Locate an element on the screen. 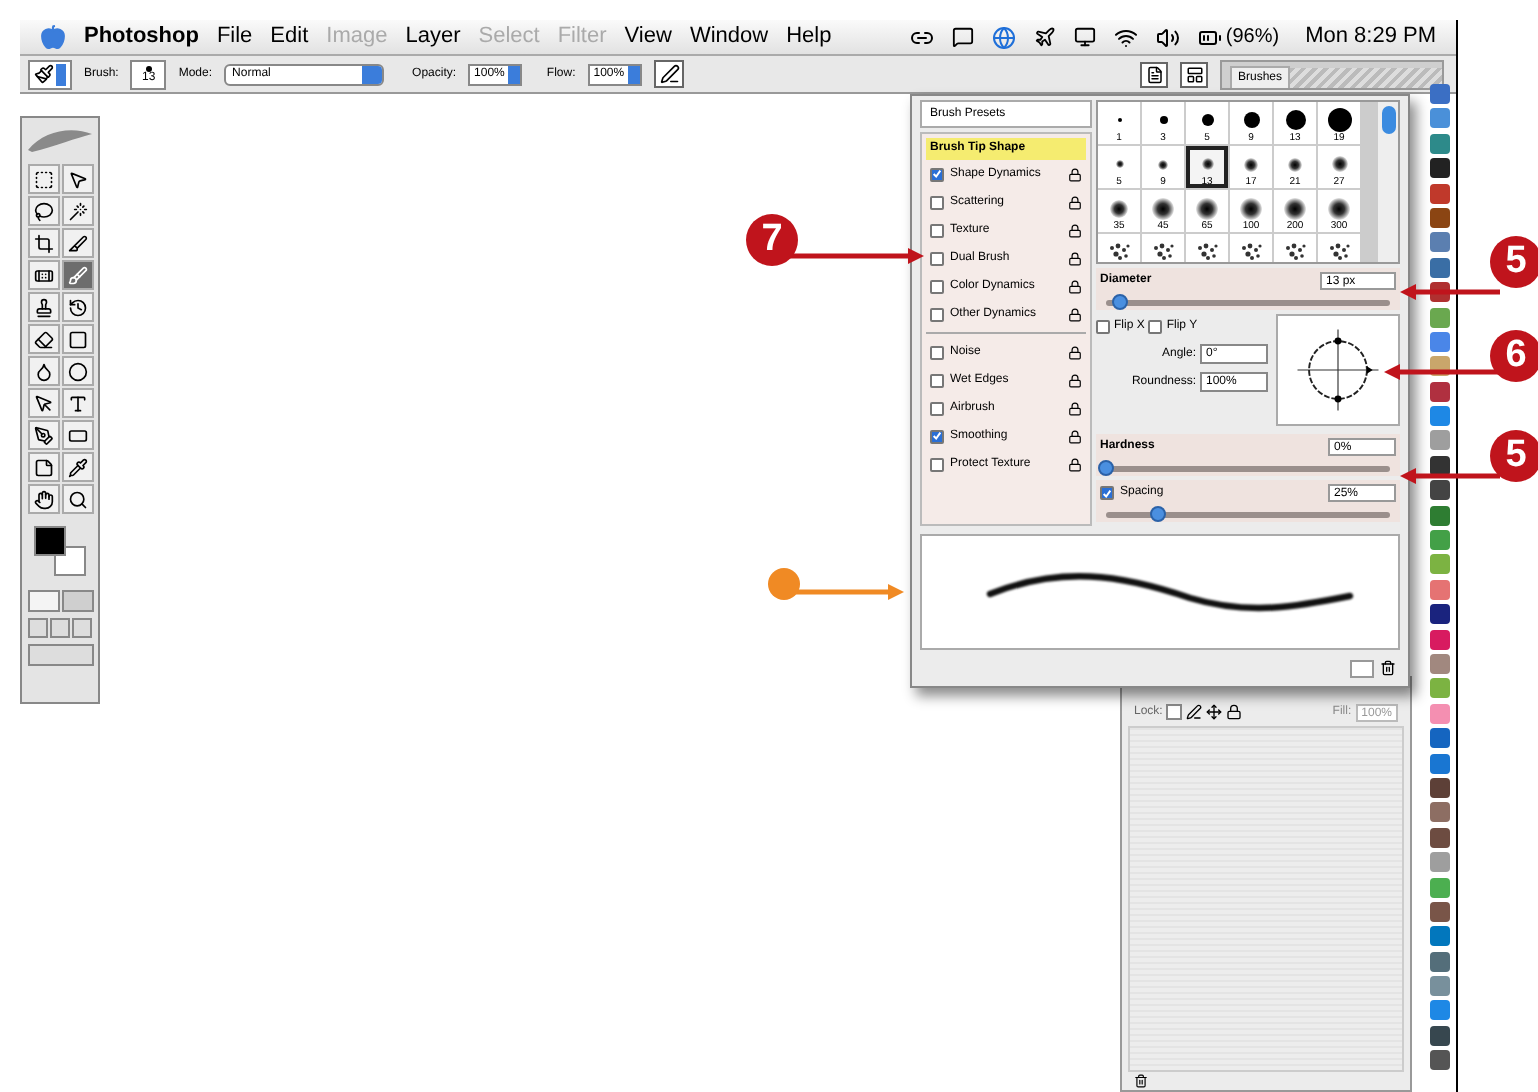 The image size is (1538, 1092). tool-preset-picker is located at coordinates (50, 74).